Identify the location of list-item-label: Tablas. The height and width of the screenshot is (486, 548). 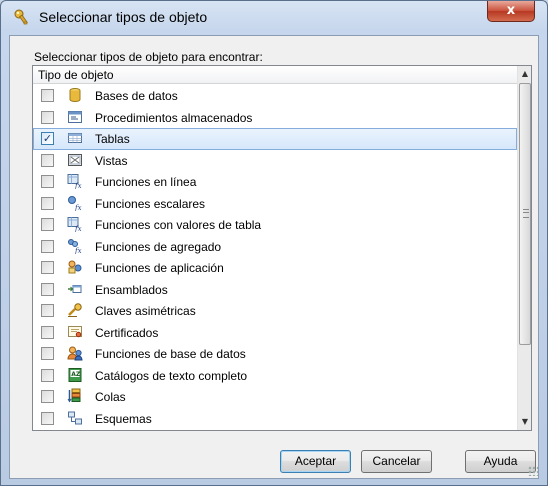
(112, 139).